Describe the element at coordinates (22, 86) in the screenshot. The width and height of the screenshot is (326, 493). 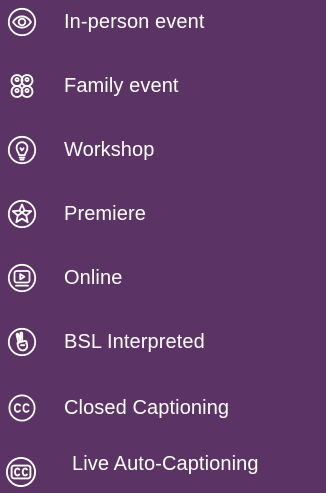
I see `family-icon` at that location.